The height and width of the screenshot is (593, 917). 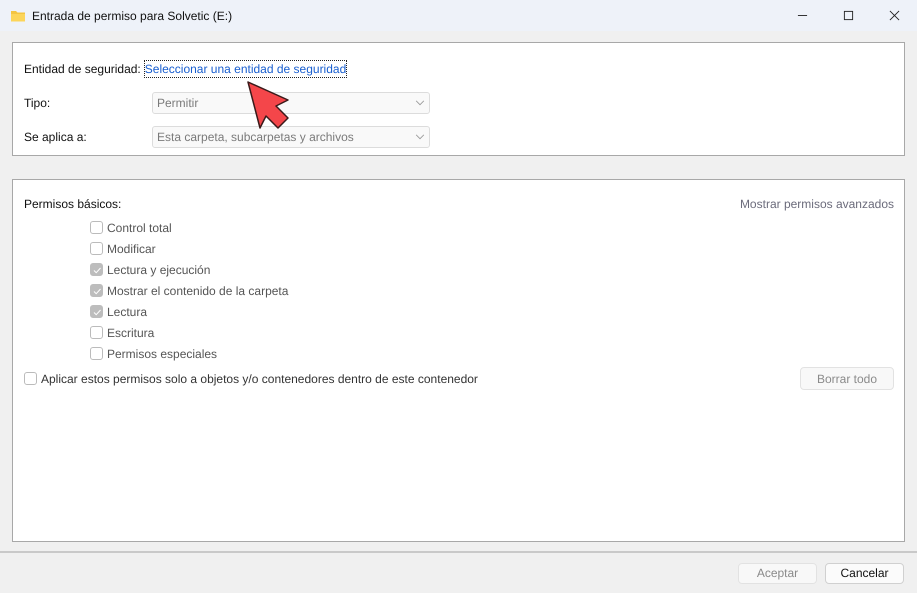 I want to click on field-label: Se aplica a:, so click(x=56, y=137).